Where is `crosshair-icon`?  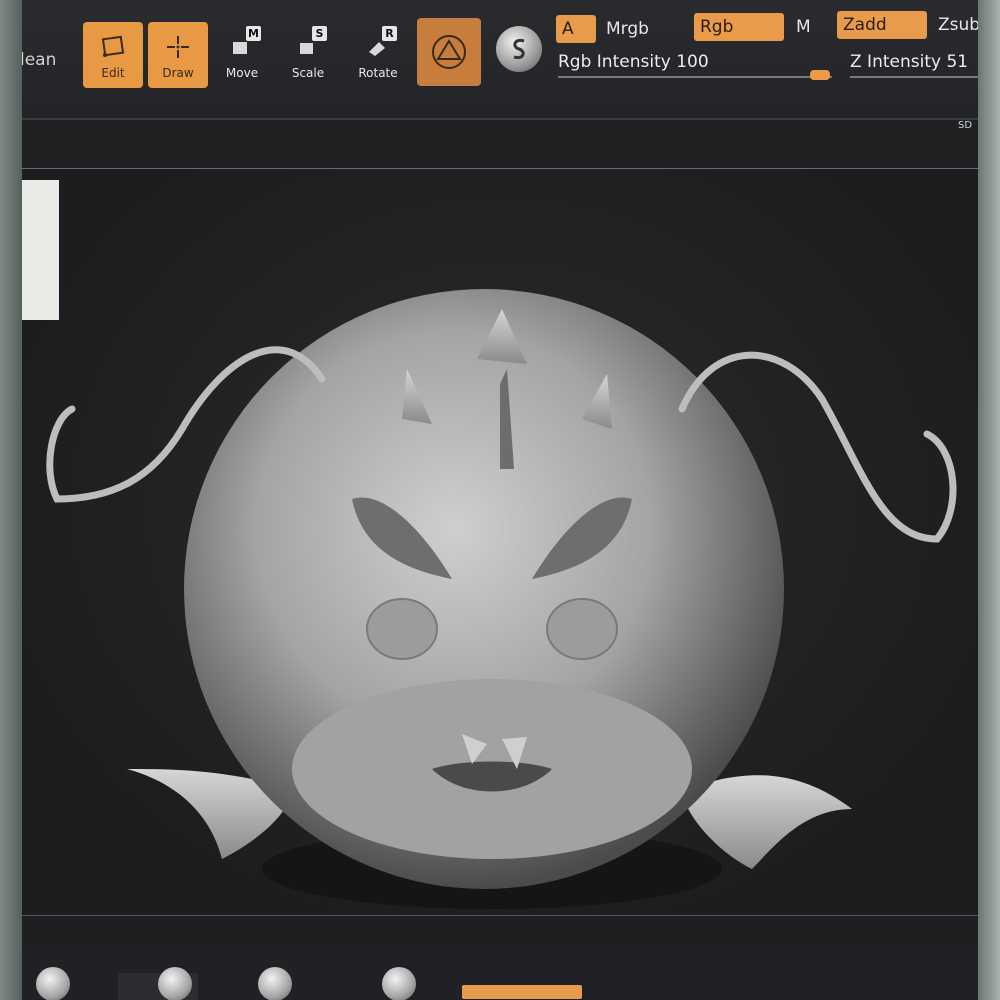 crosshair-icon is located at coordinates (178, 47).